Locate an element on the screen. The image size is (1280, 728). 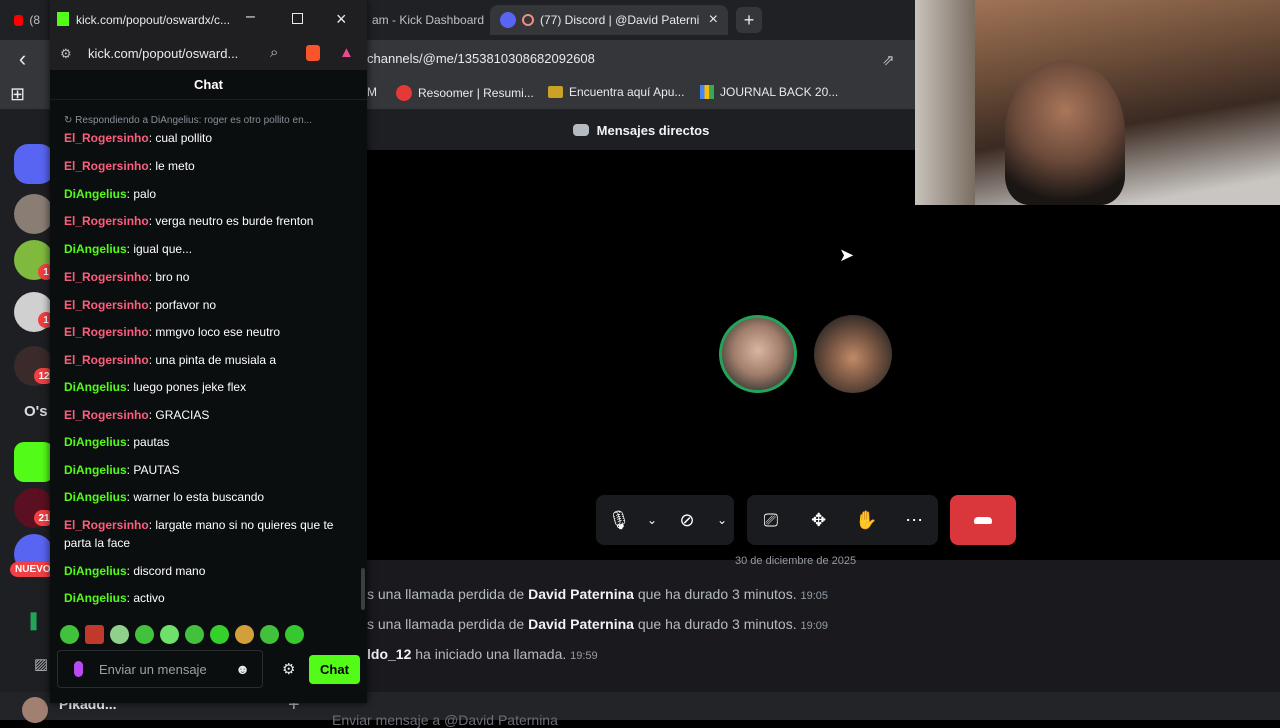
new-tab-button: + is located at coordinates (749, 20).